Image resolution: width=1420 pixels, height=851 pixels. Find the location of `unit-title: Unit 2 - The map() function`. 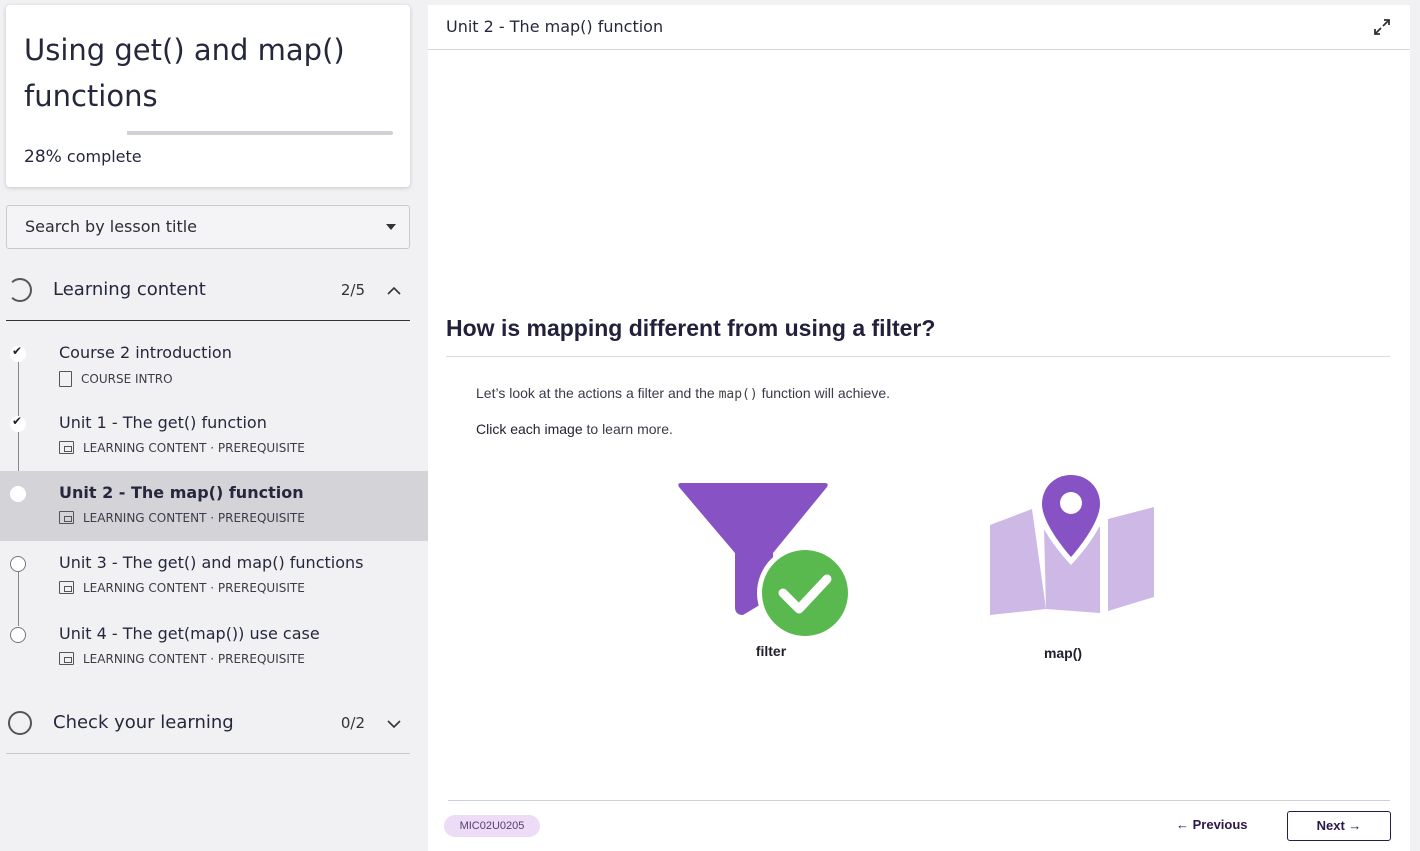

unit-title: Unit 2 - The map() function is located at coordinates (555, 26).